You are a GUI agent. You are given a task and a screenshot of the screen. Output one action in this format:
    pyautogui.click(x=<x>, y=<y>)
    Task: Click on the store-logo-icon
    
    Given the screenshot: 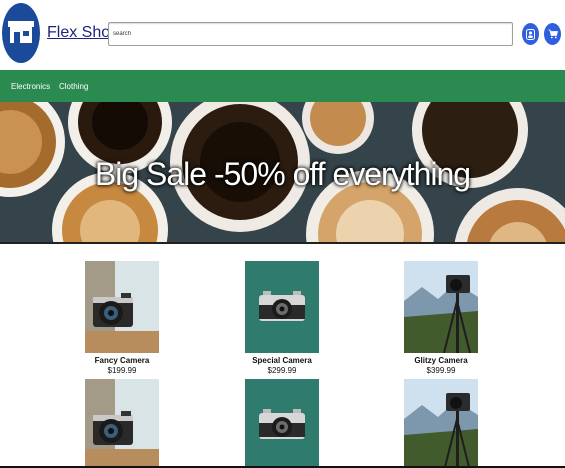 What is the action you would take?
    pyautogui.click(x=21, y=33)
    